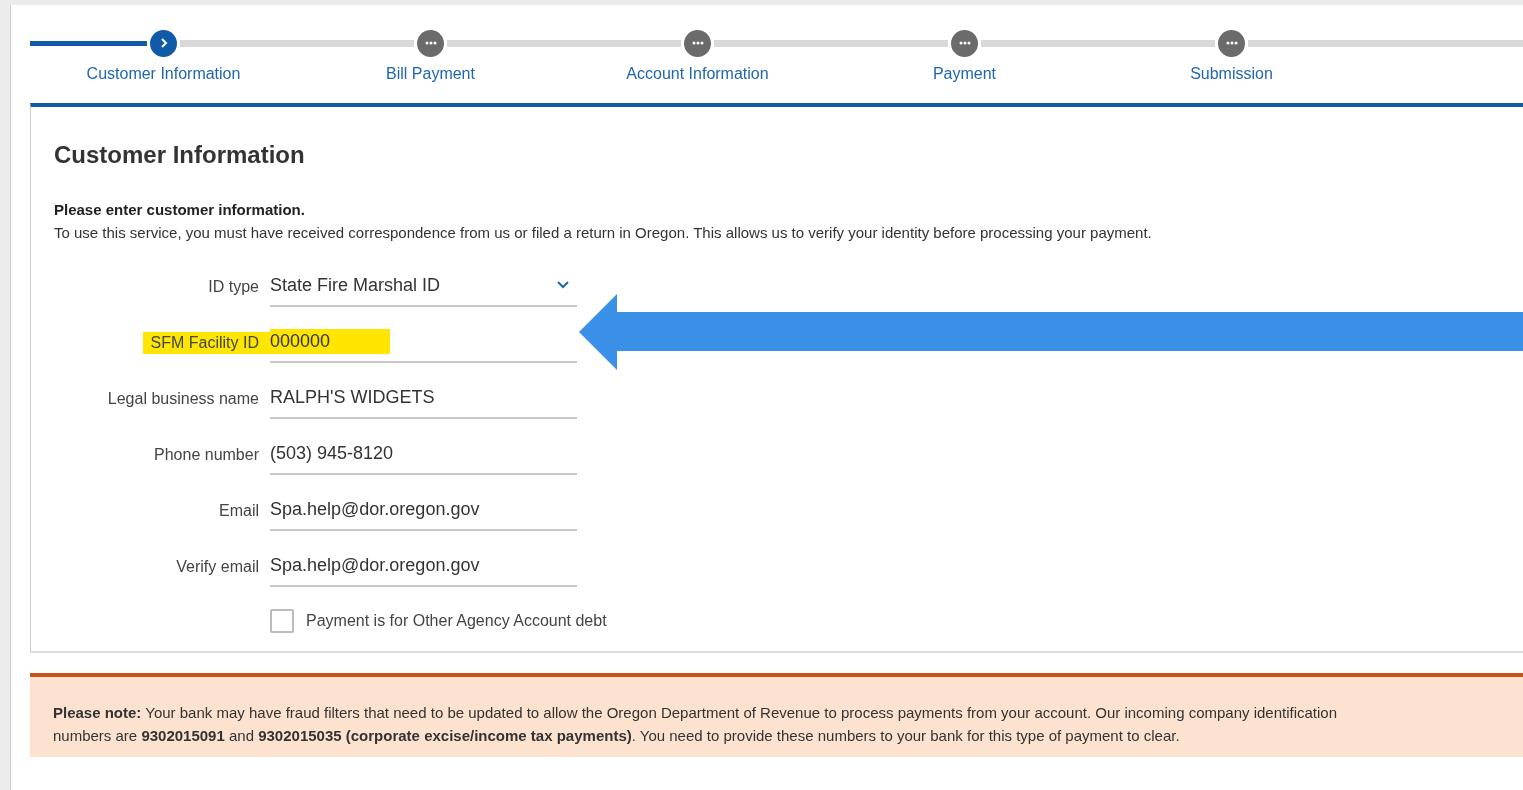 This screenshot has height=790, width=1523. Describe the element at coordinates (456, 621) in the screenshot. I see `checkbox-label: Payment is for Other Agency Account debt` at that location.